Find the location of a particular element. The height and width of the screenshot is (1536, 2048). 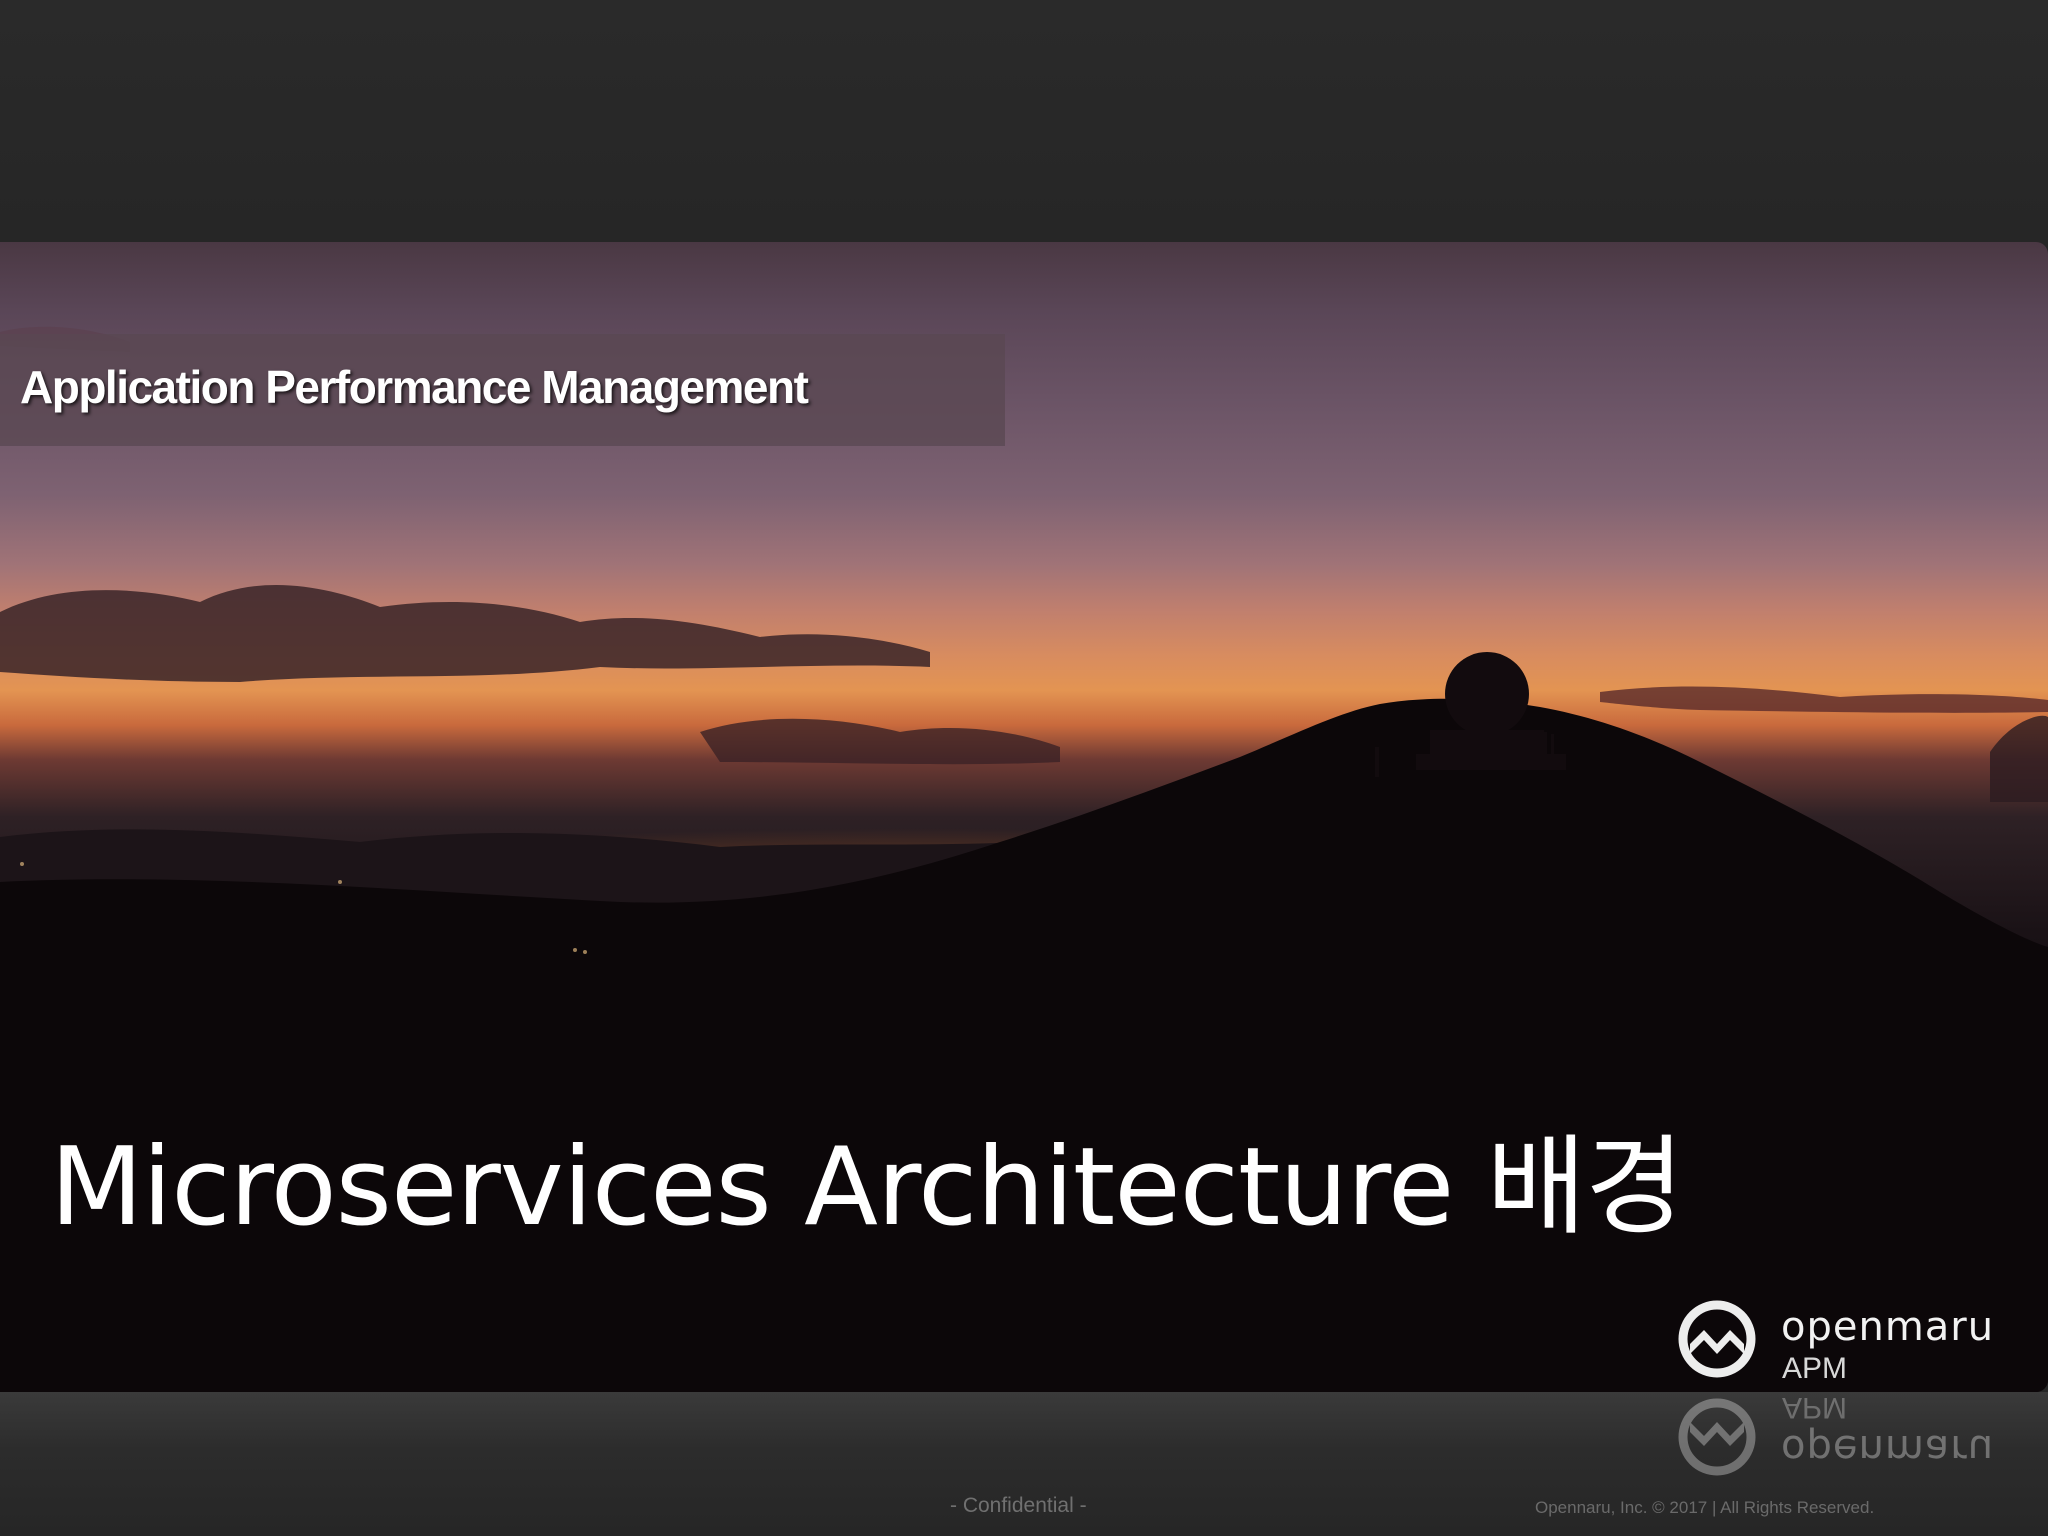

slide-subtitle: Application Performance Management is located at coordinates (414, 387).